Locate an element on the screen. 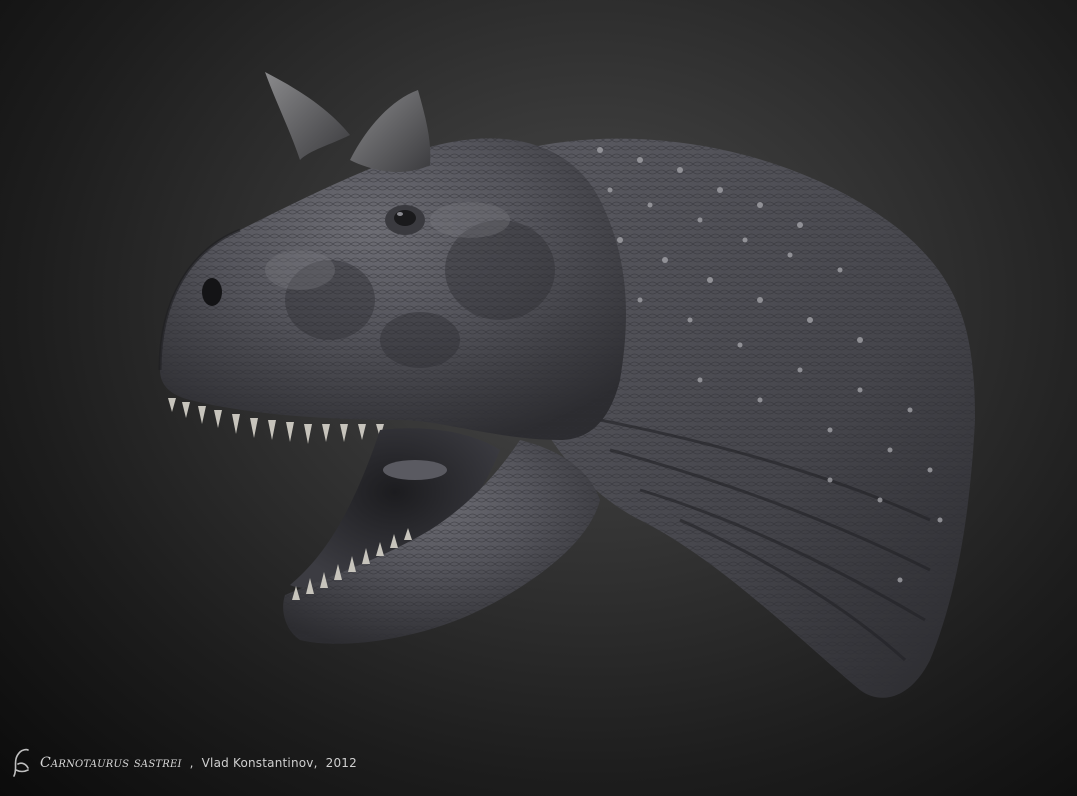  right-horn is located at coordinates (390, 131).